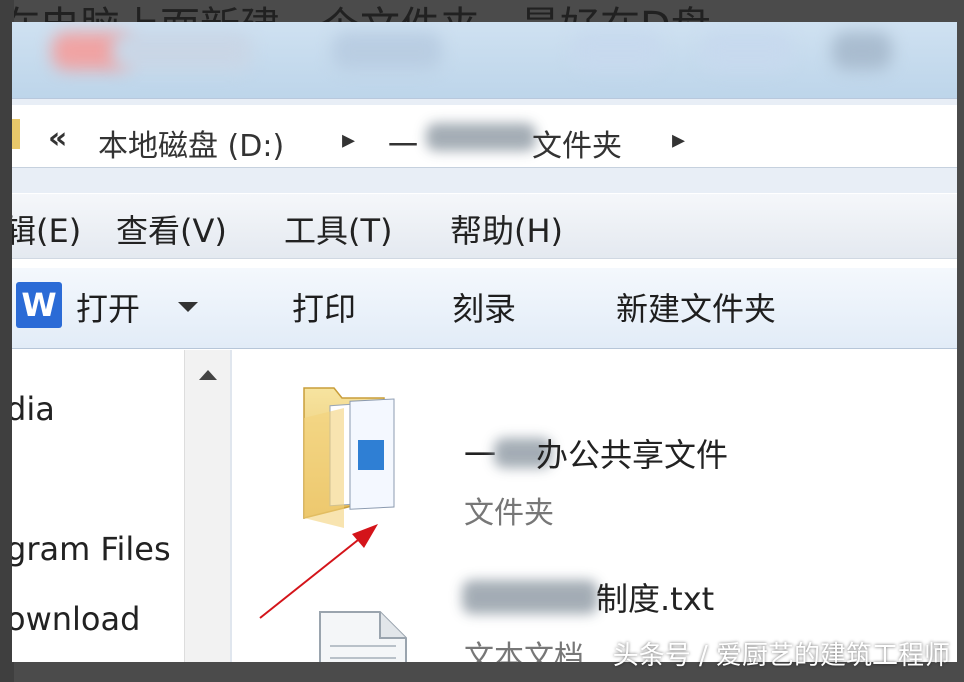 The width and height of the screenshot is (964, 682). What do you see at coordinates (318, 571) in the screenshot?
I see `red-arrow-annotation` at bounding box center [318, 571].